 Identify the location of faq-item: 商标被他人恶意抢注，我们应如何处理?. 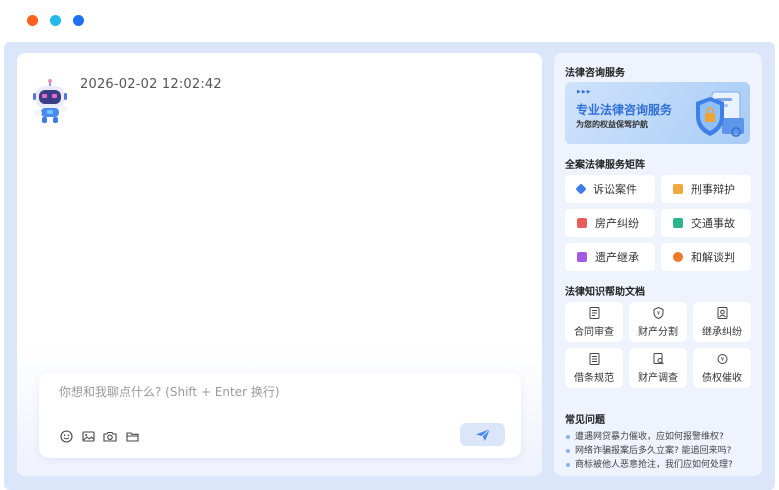
(662, 465).